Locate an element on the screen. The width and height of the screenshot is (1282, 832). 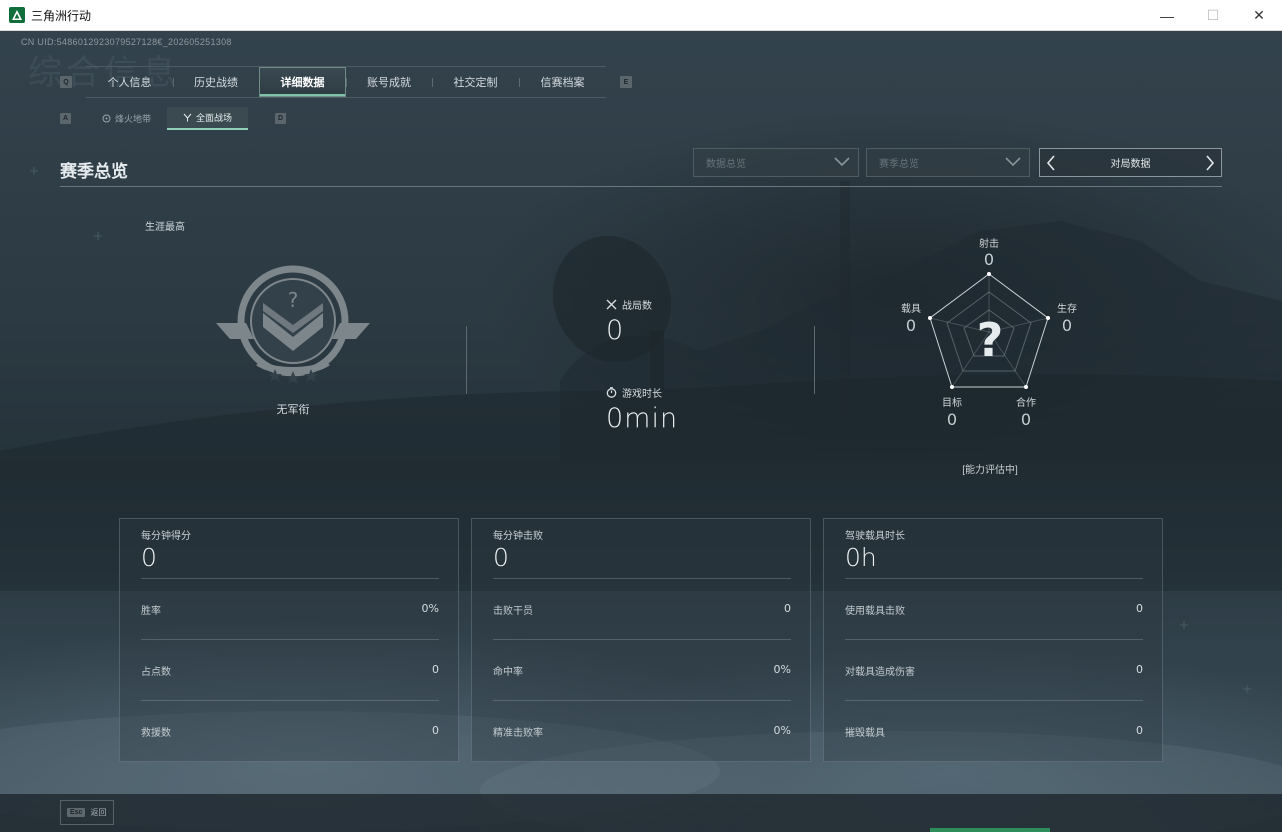
card-row-vehicles-destroyed: 摧毁载具 0 is located at coordinates (994, 731).